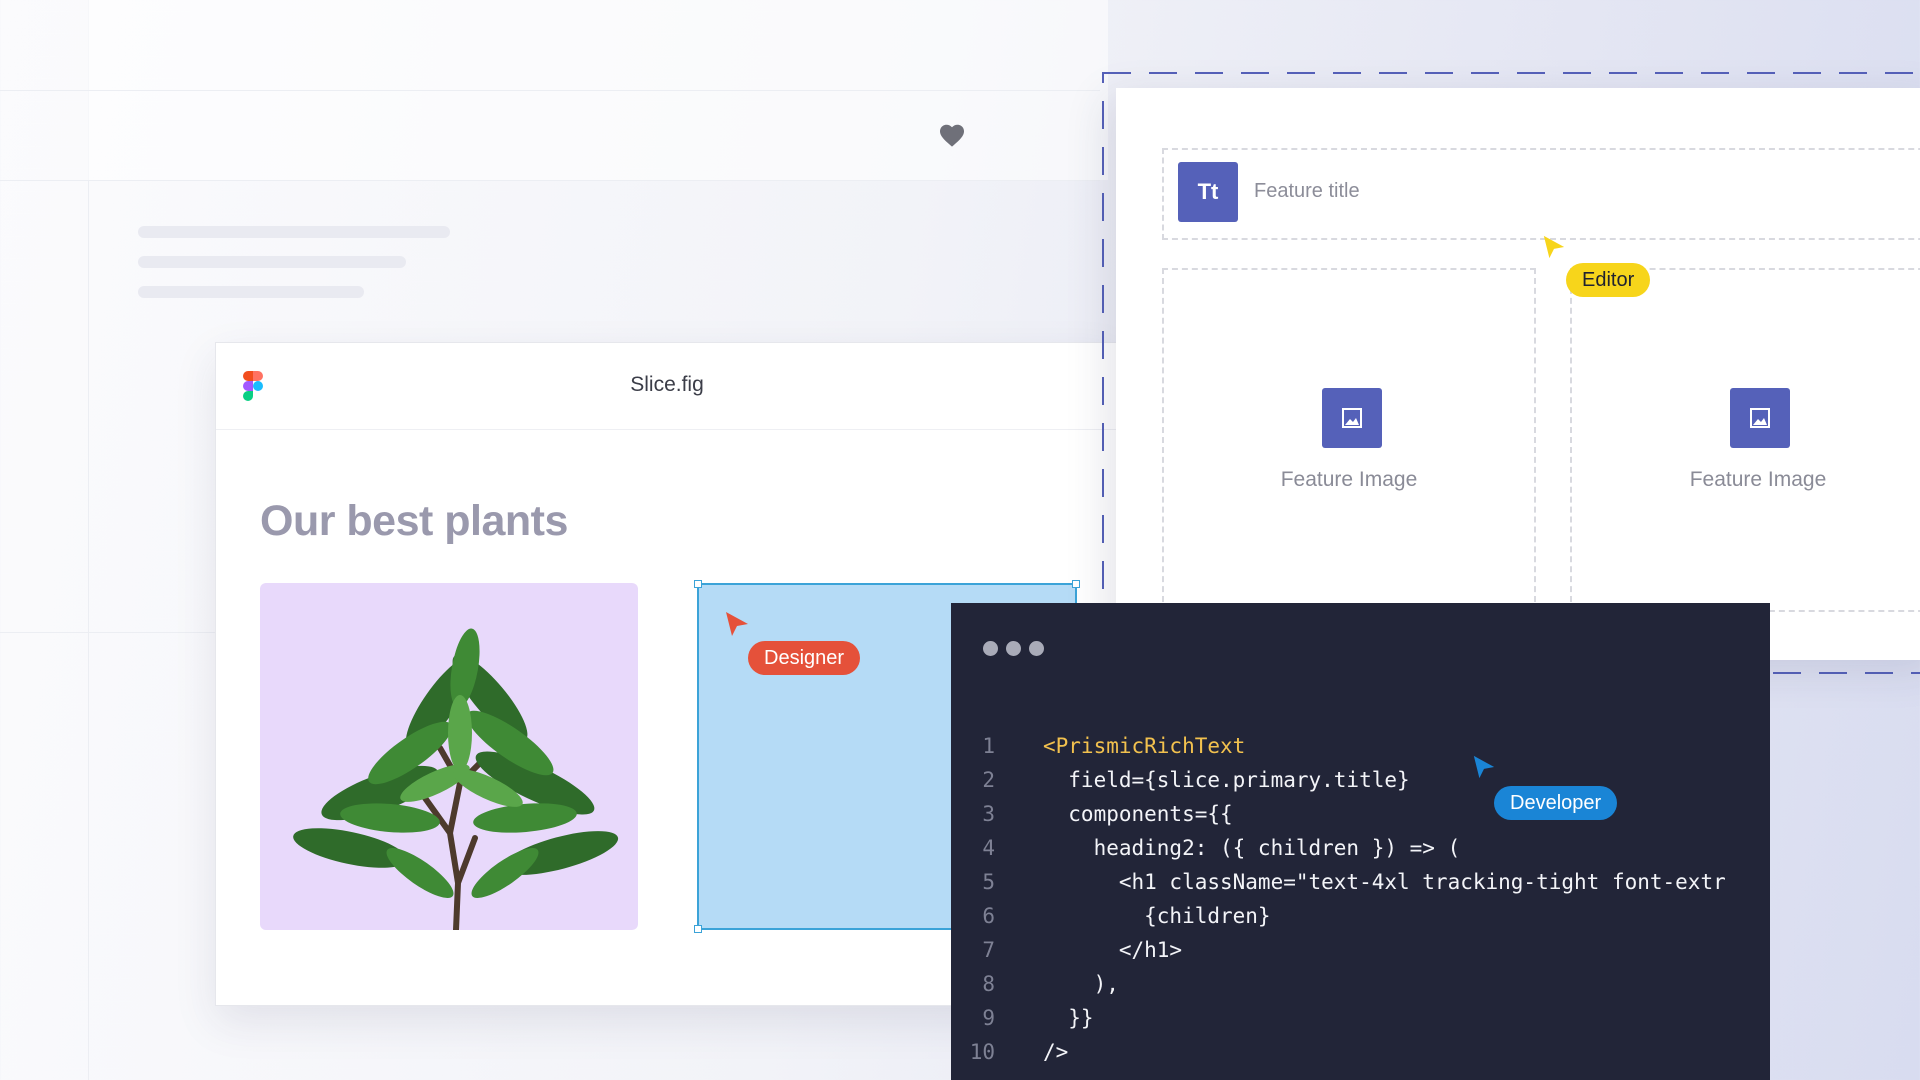  Describe the element at coordinates (1056, 1052) in the screenshot. I see `code-text: />` at that location.